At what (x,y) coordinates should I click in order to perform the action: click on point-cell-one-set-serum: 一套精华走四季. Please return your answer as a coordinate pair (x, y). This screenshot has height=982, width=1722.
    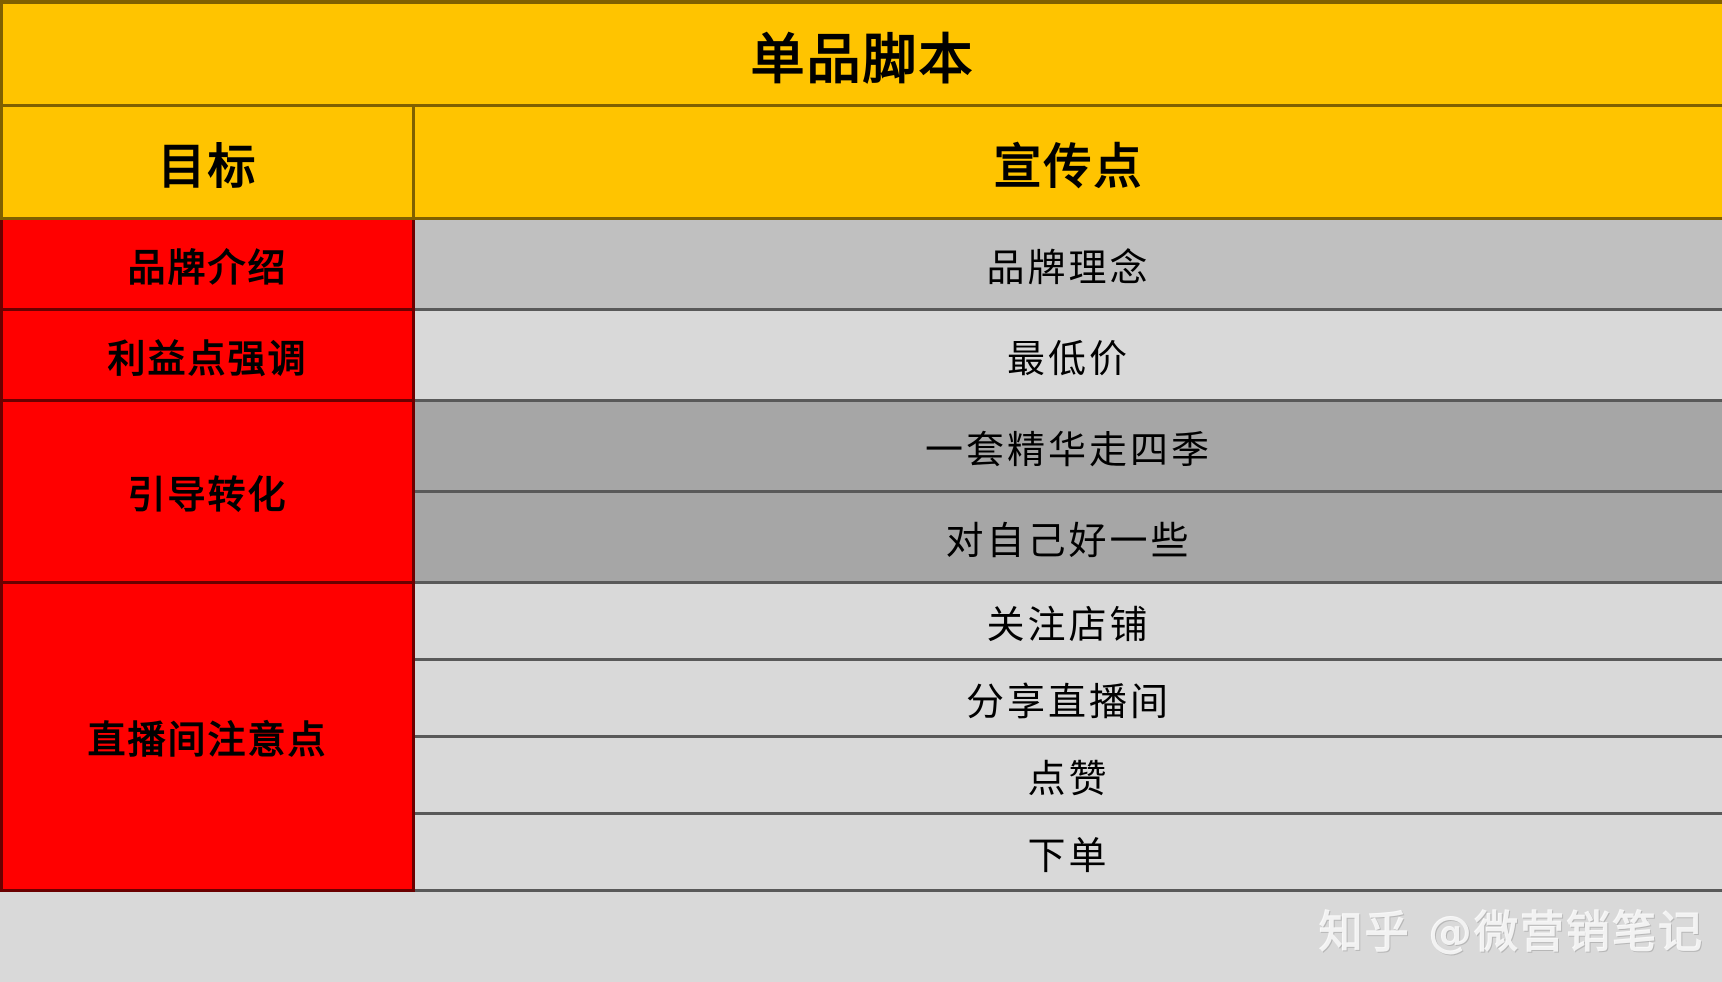
    Looking at the image, I should click on (1067, 446).